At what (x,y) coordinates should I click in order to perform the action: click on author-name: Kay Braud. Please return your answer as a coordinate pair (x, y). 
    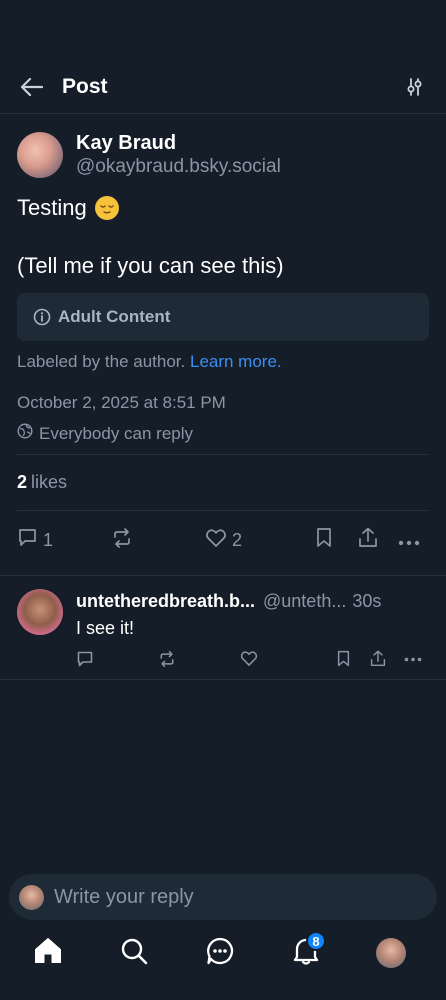
    Looking at the image, I should click on (178, 143).